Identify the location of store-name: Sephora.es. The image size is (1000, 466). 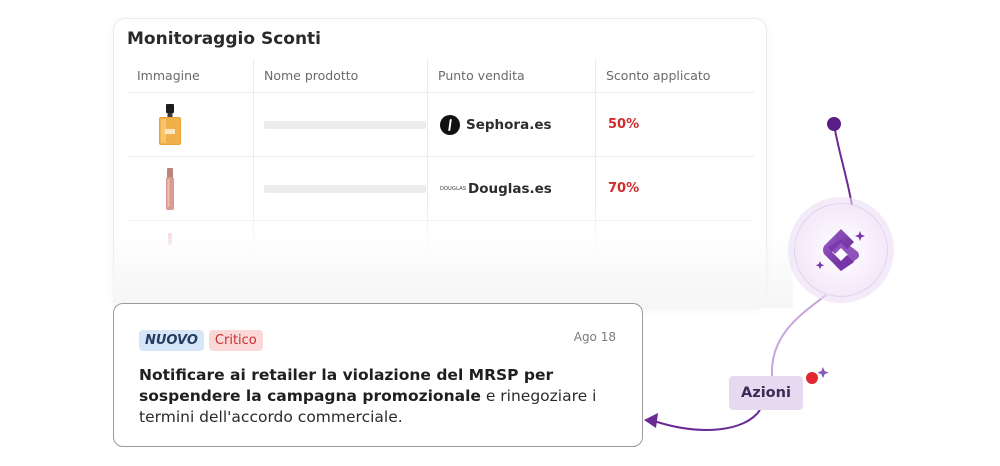
(509, 124).